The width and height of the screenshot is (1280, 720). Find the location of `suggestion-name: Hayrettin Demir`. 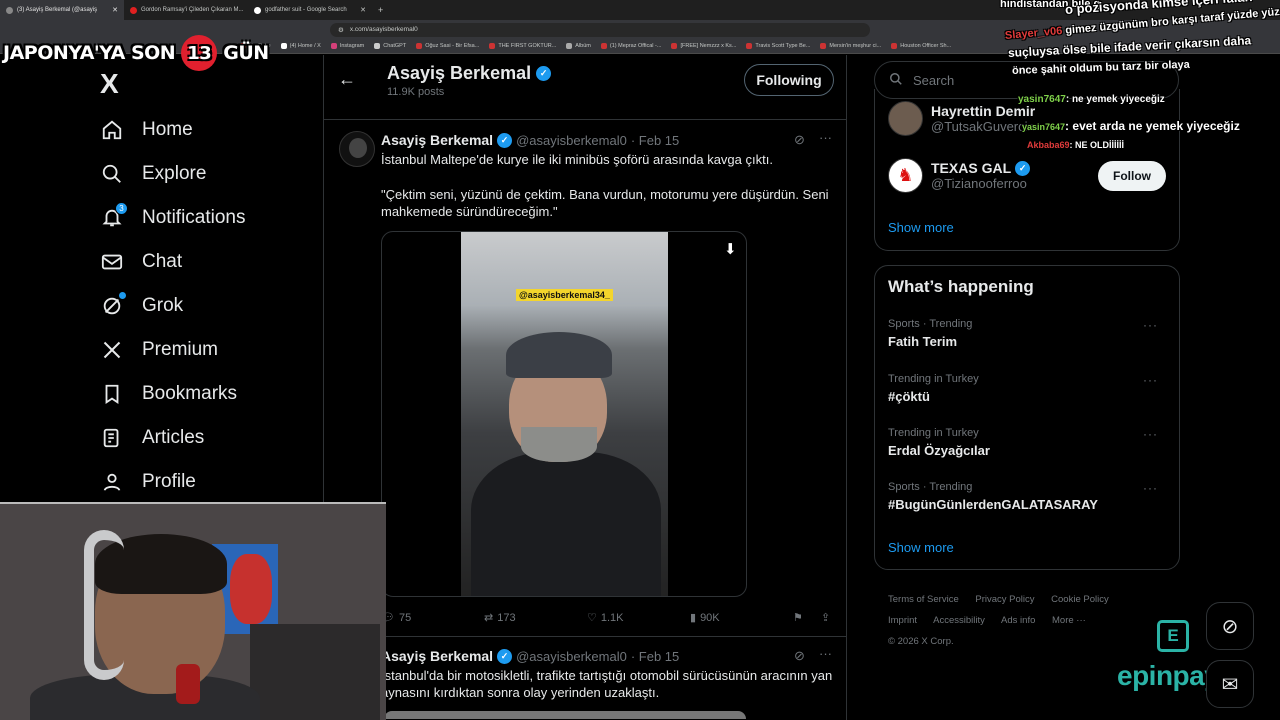

suggestion-name: Hayrettin Demir is located at coordinates (983, 111).